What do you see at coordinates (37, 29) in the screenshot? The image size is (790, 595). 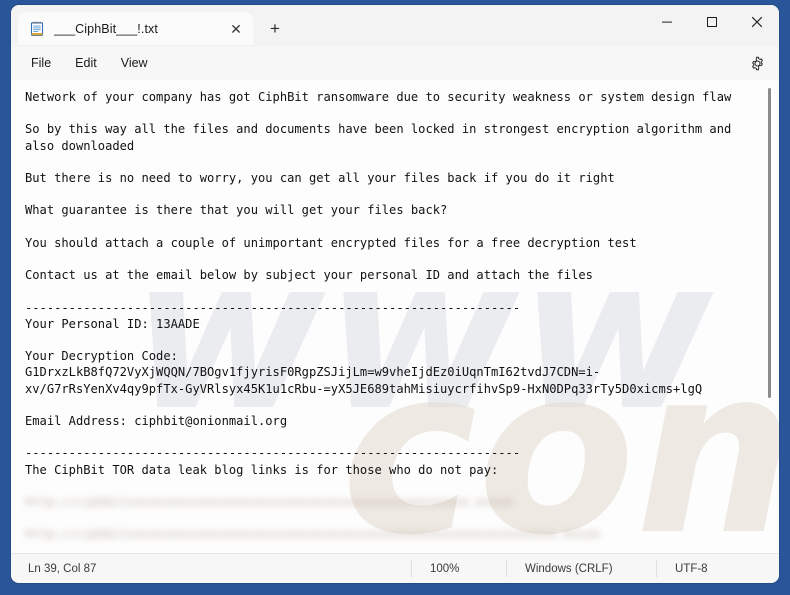 I see `notepad-icon` at bounding box center [37, 29].